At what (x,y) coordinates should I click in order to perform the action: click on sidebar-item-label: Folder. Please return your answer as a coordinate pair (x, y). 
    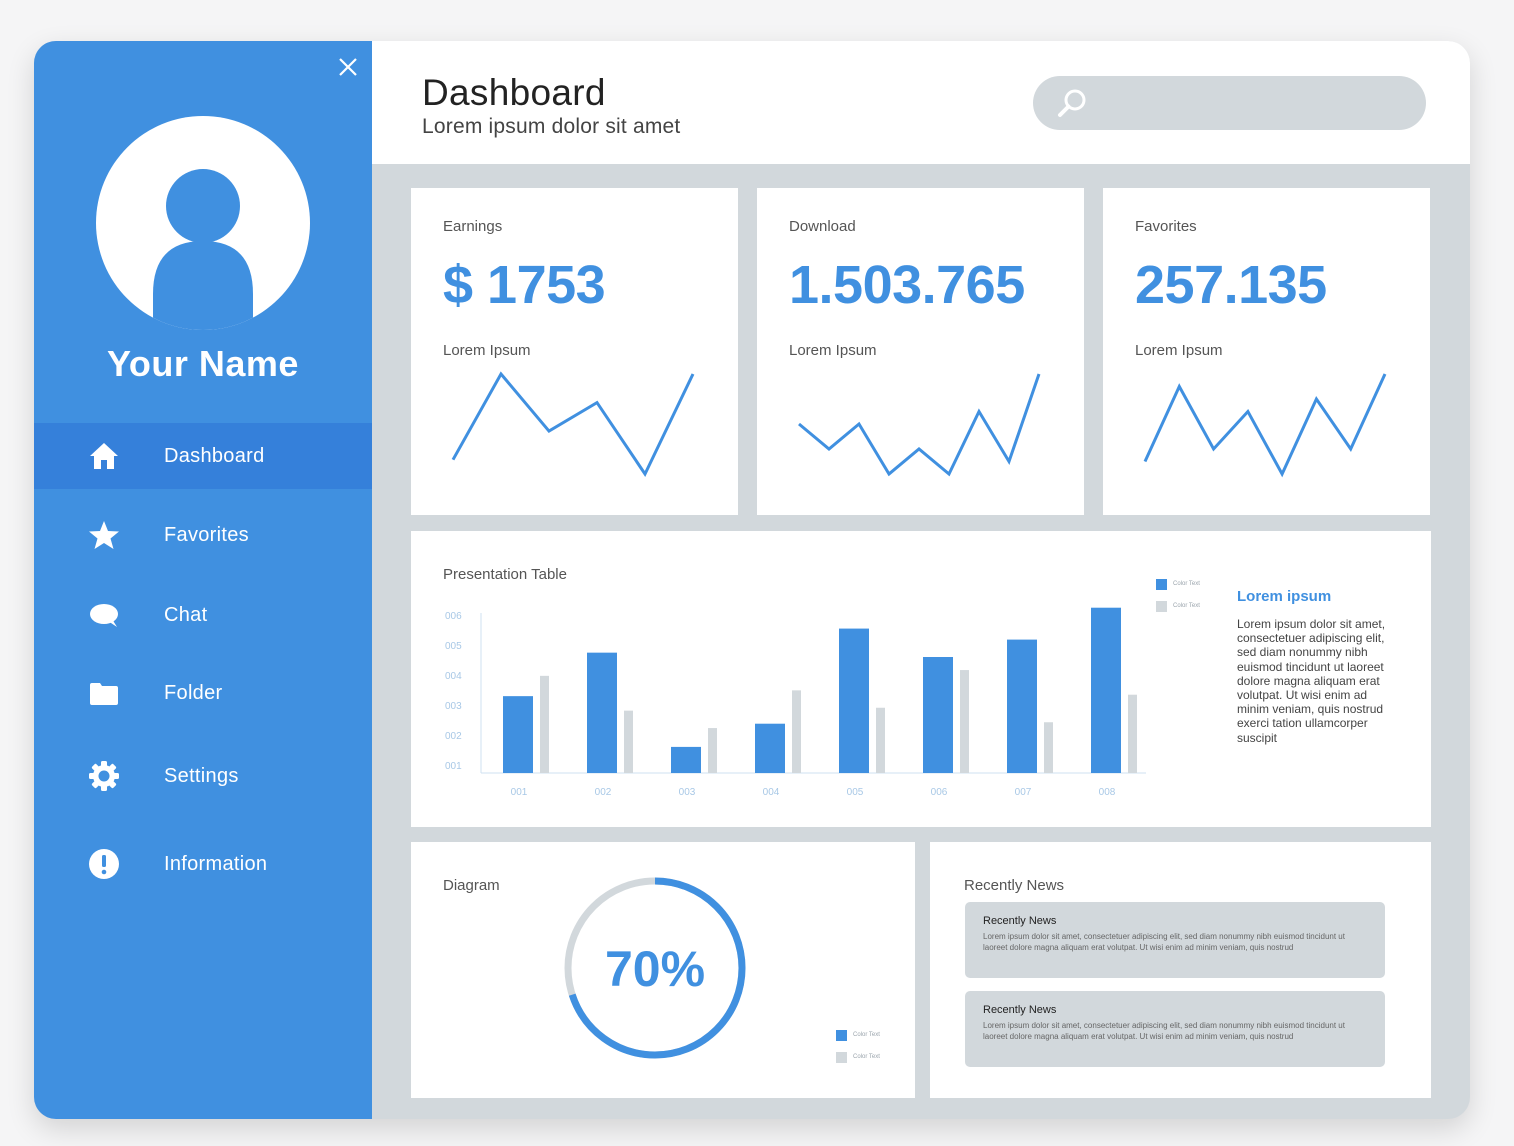
    Looking at the image, I should click on (193, 693).